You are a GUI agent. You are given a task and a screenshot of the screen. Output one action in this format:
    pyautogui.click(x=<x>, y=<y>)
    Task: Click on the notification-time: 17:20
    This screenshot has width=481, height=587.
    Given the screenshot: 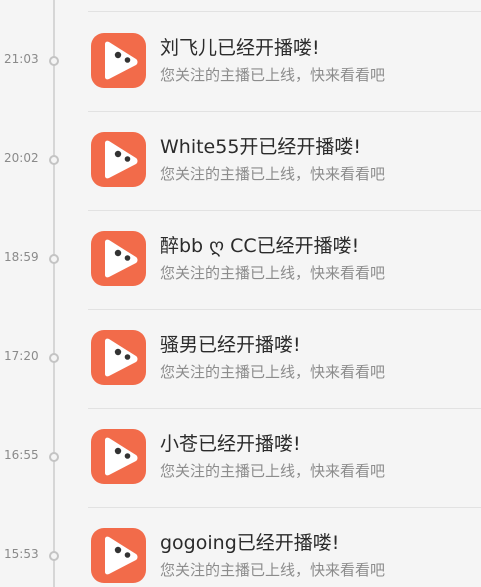 What is the action you would take?
    pyautogui.click(x=21, y=356)
    